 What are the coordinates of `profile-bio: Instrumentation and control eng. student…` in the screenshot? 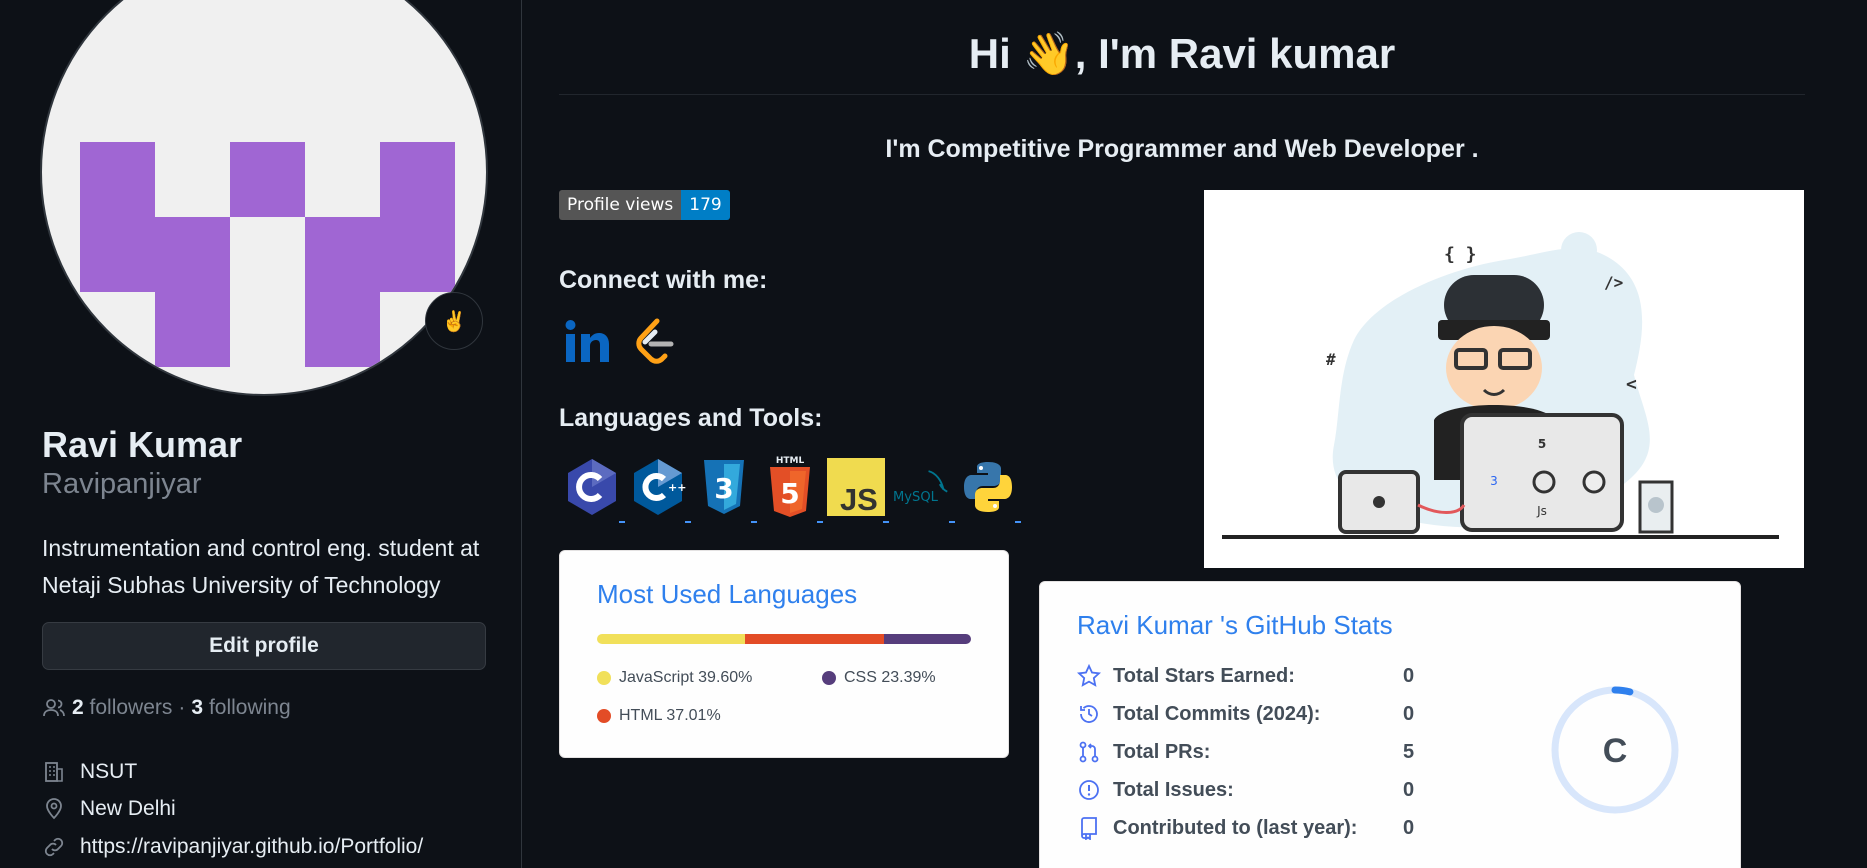 It's located at (261, 566).